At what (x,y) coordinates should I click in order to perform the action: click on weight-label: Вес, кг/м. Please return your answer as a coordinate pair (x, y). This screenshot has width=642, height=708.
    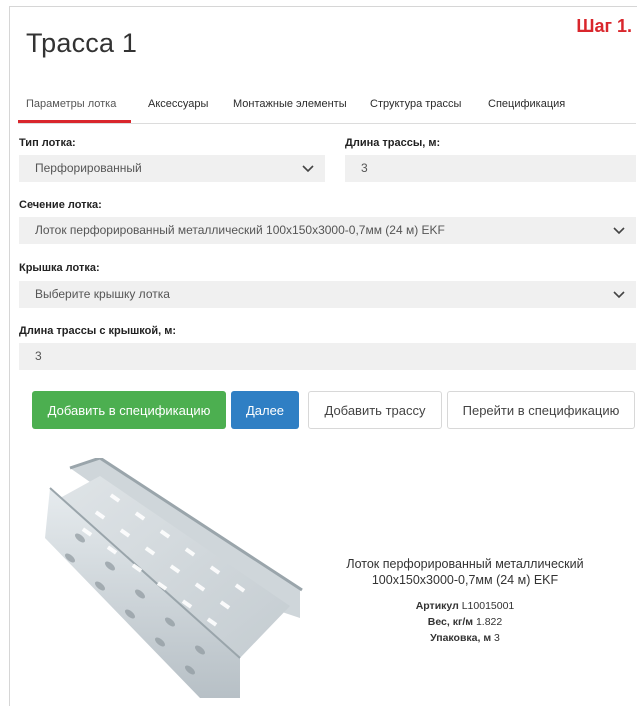
    Looking at the image, I should click on (450, 622).